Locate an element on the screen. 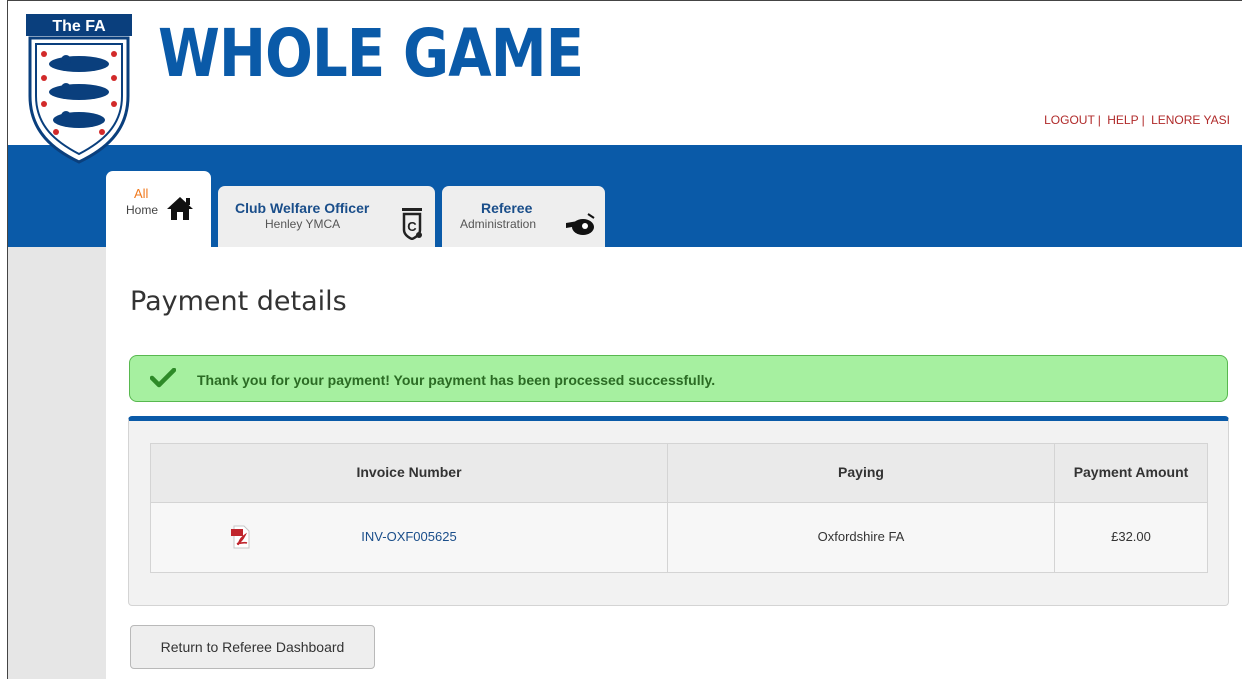 Image resolution: width=1242 pixels, height=679 pixels. svg-text: C is located at coordinates (412, 226).